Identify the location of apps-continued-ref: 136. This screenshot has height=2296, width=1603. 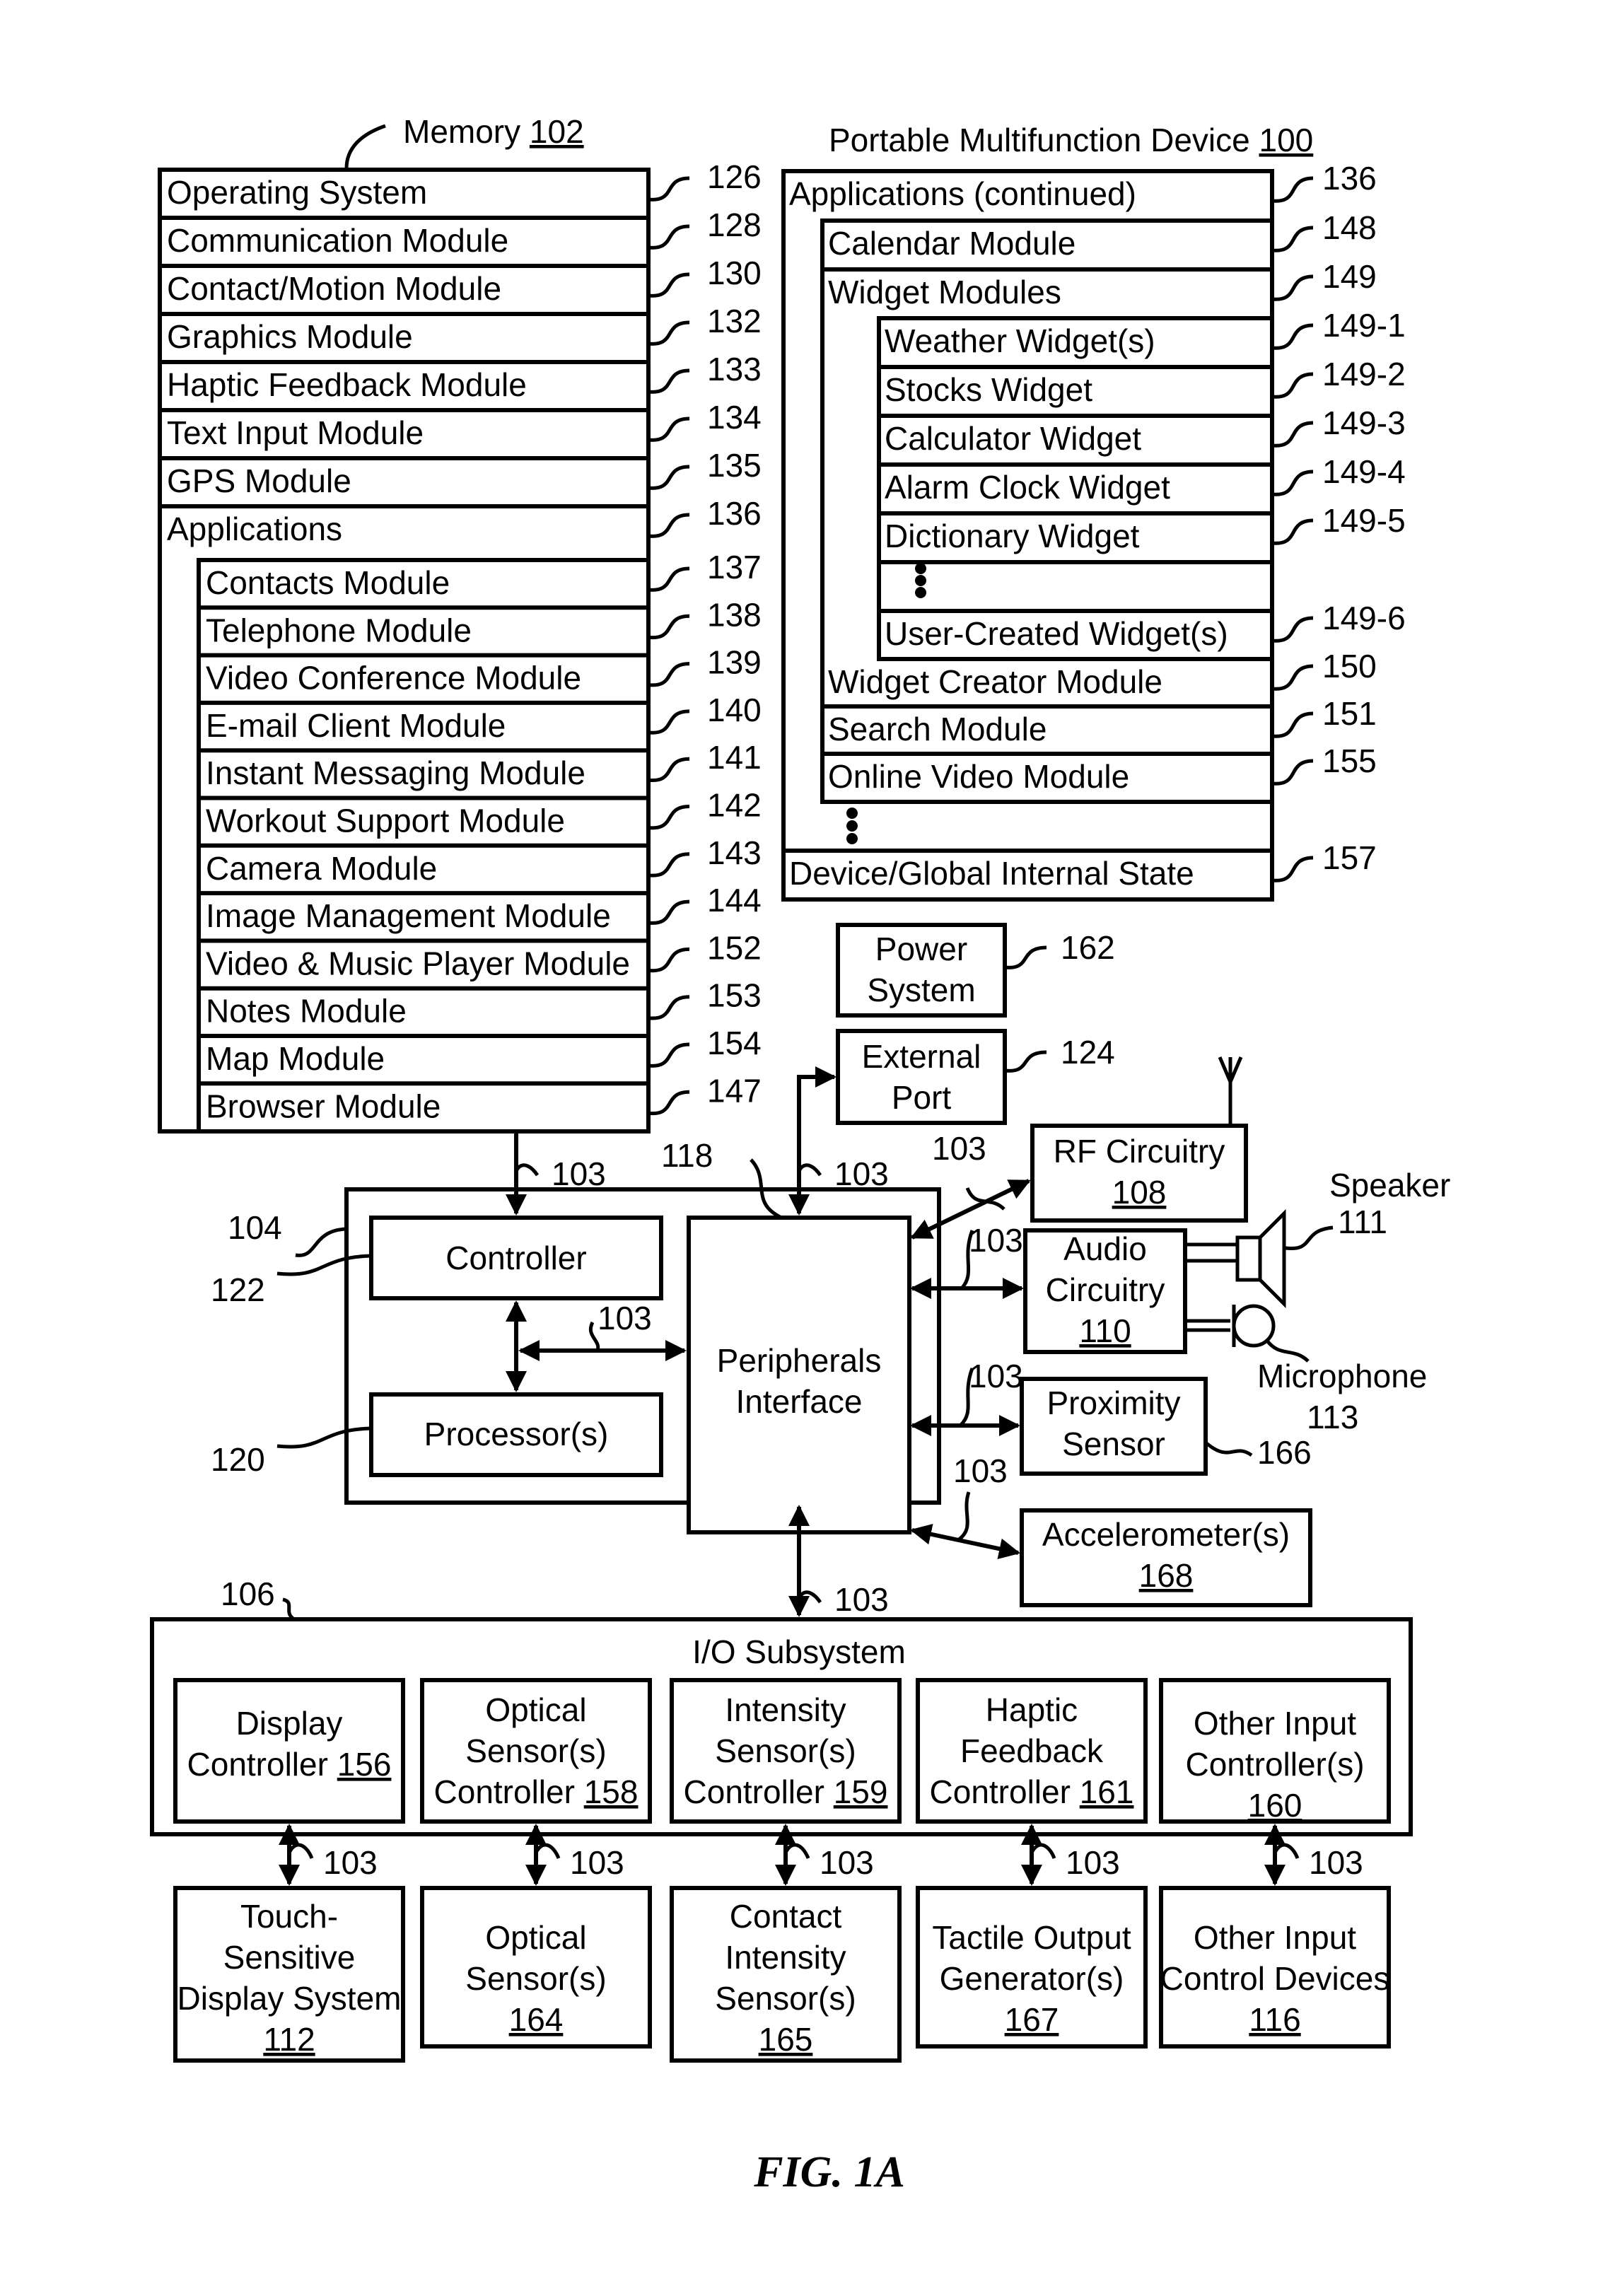
(1350, 179).